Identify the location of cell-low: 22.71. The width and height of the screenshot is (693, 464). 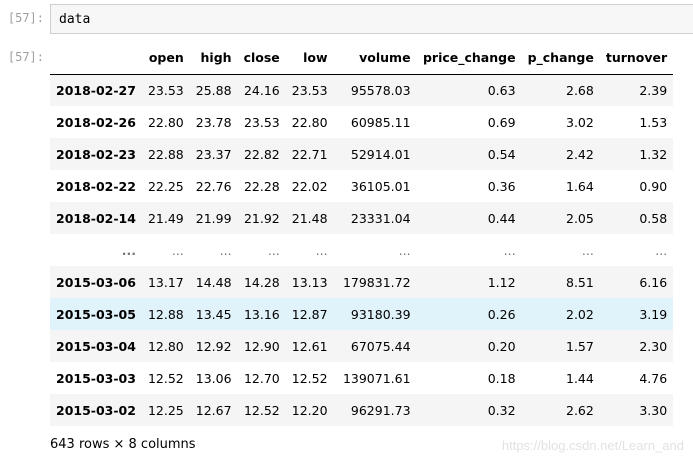
(309, 154).